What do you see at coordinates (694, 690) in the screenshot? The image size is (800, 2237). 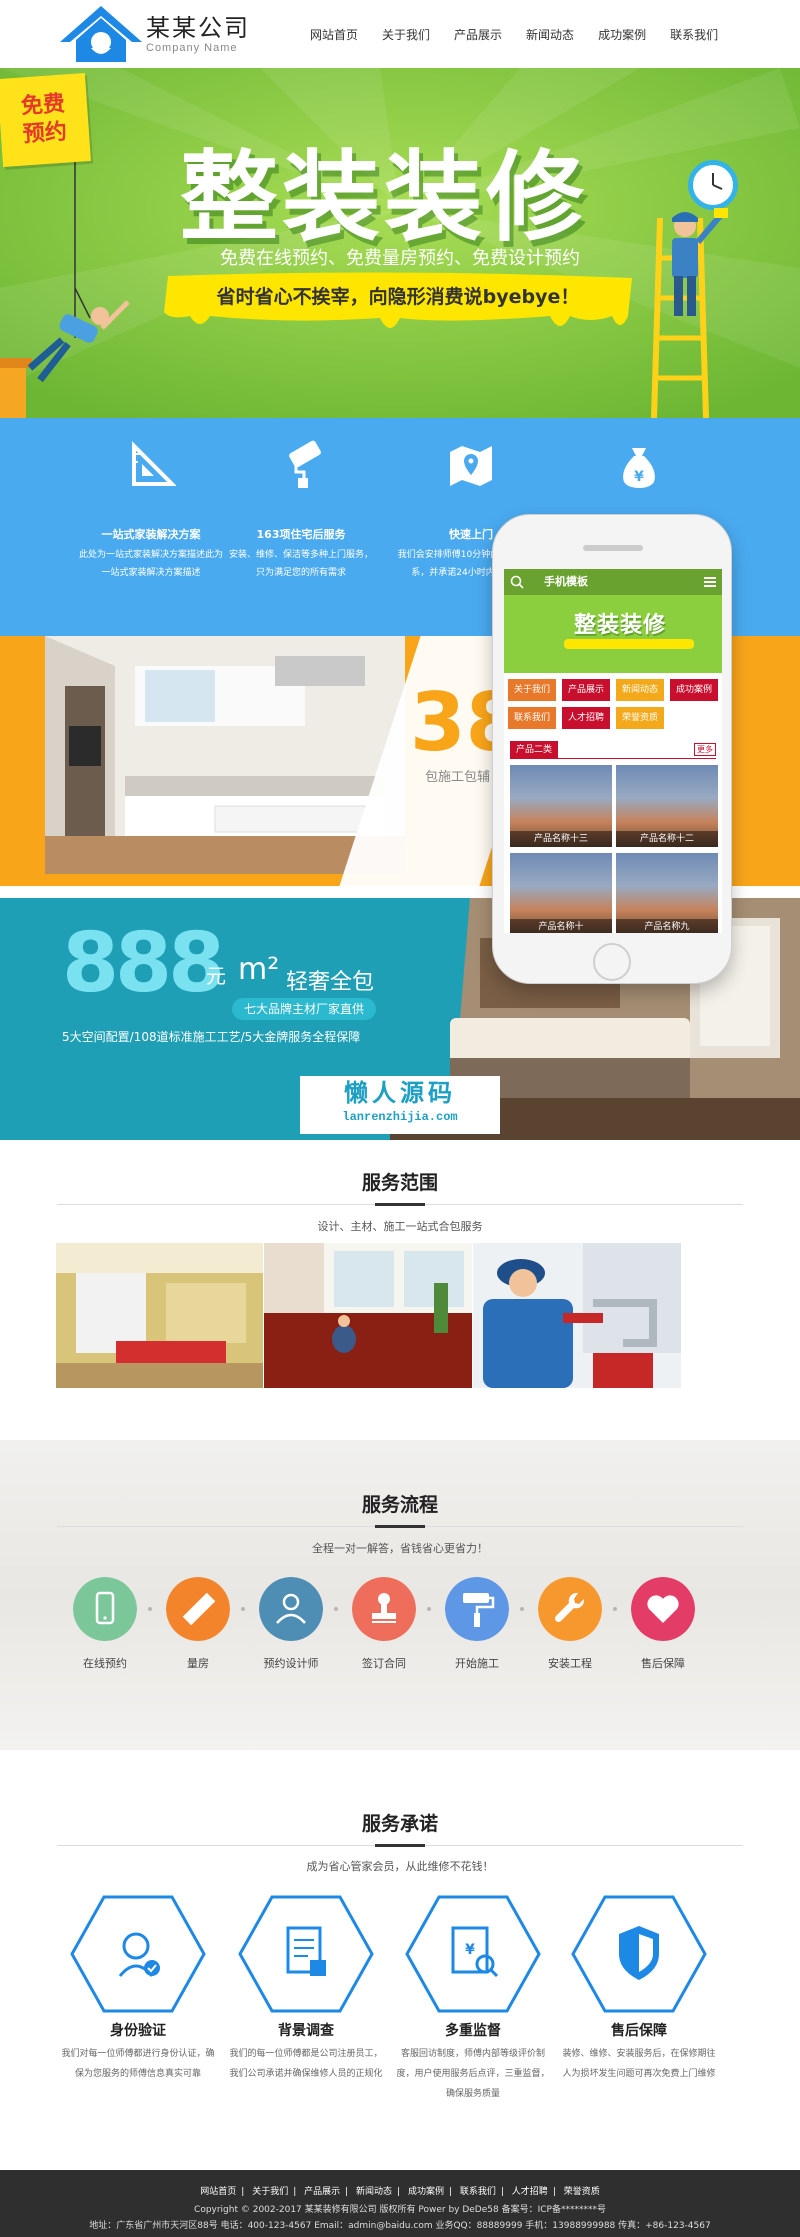 I see `mobile-btn-cases: 成功案例` at bounding box center [694, 690].